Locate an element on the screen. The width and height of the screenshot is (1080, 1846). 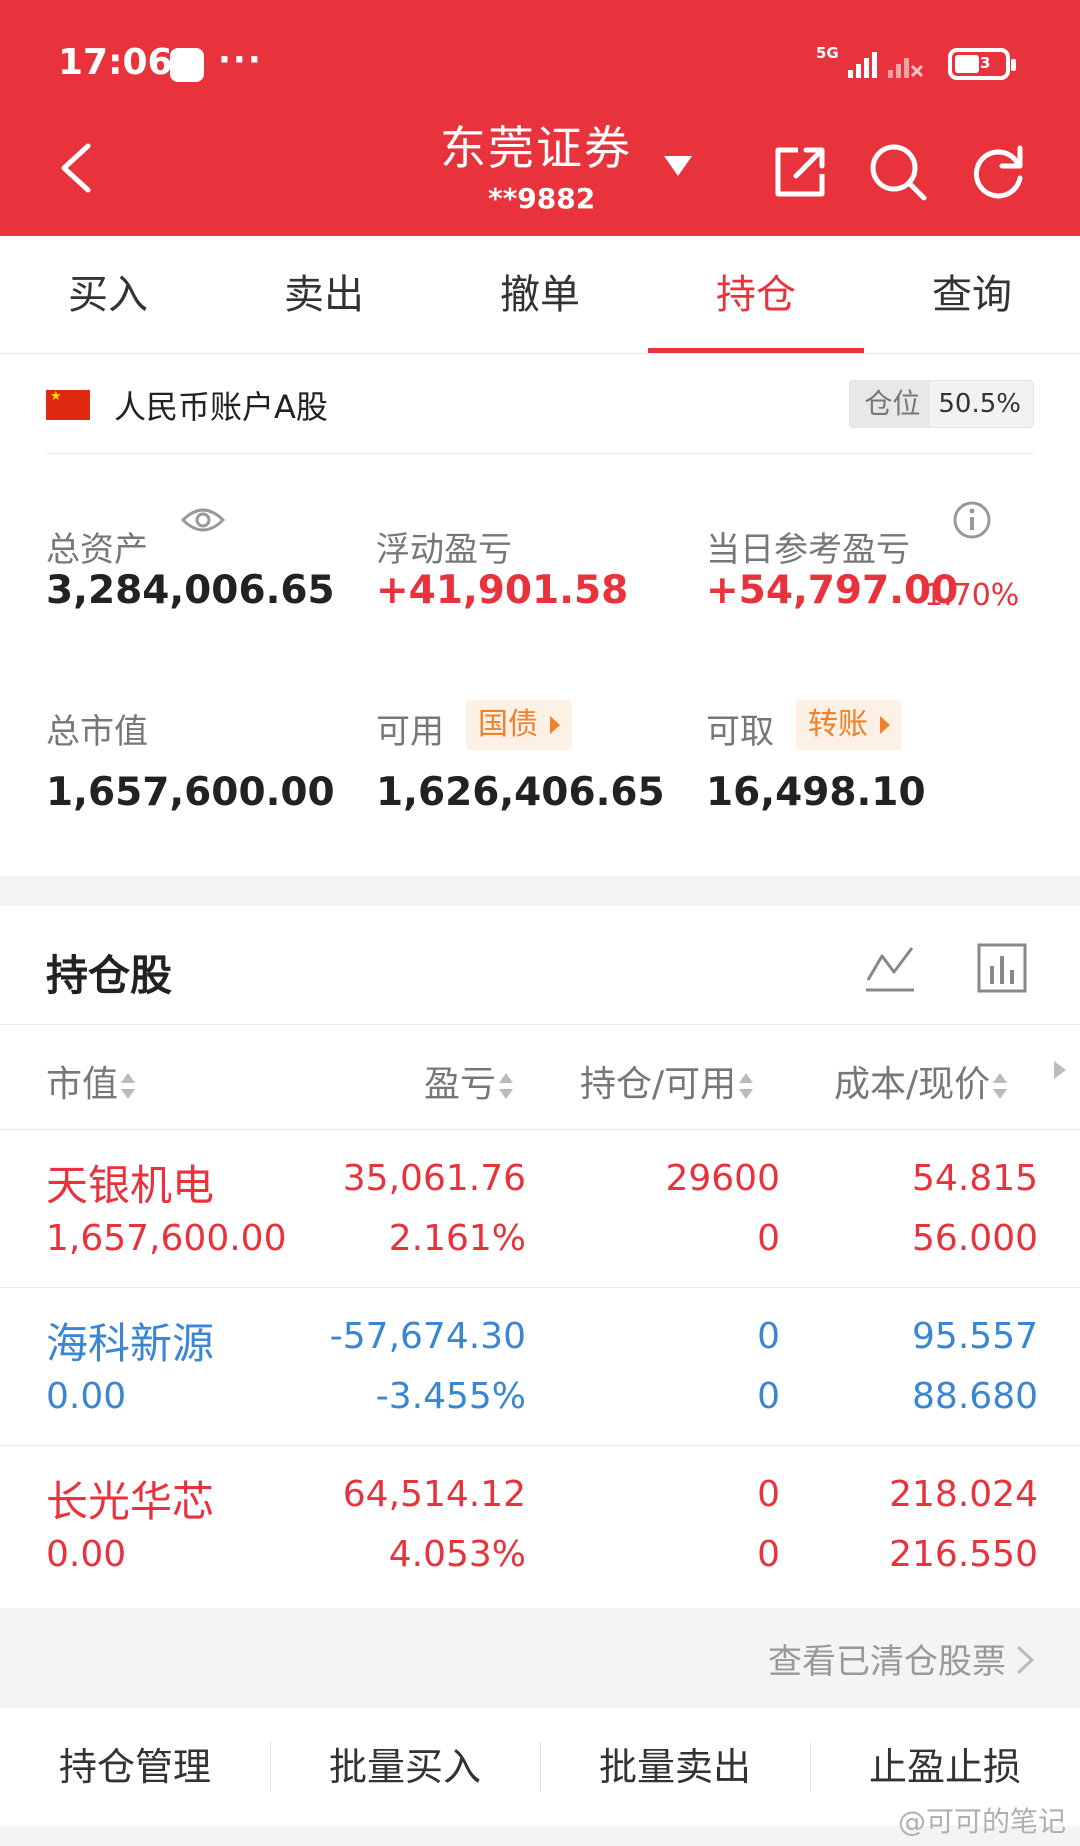
stock-pl-percent: -3.455% is located at coordinates (450, 1396).